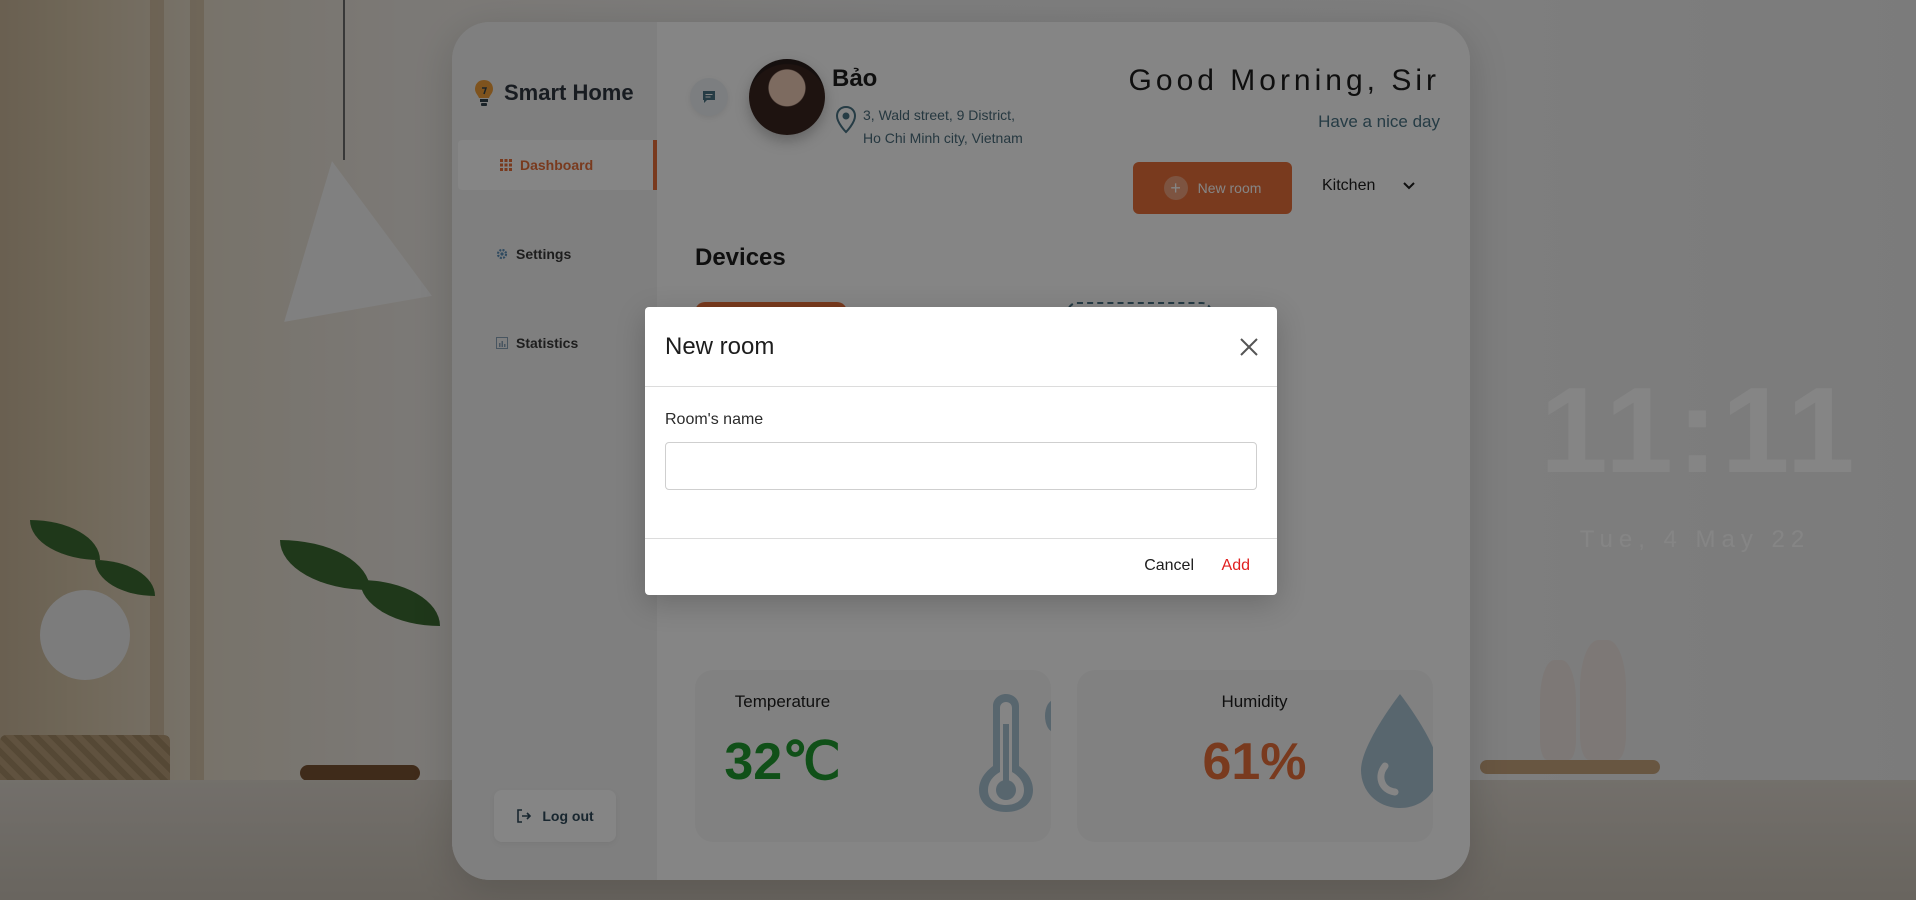  Describe the element at coordinates (714, 419) in the screenshot. I see `room-name-label: Room's name` at that location.